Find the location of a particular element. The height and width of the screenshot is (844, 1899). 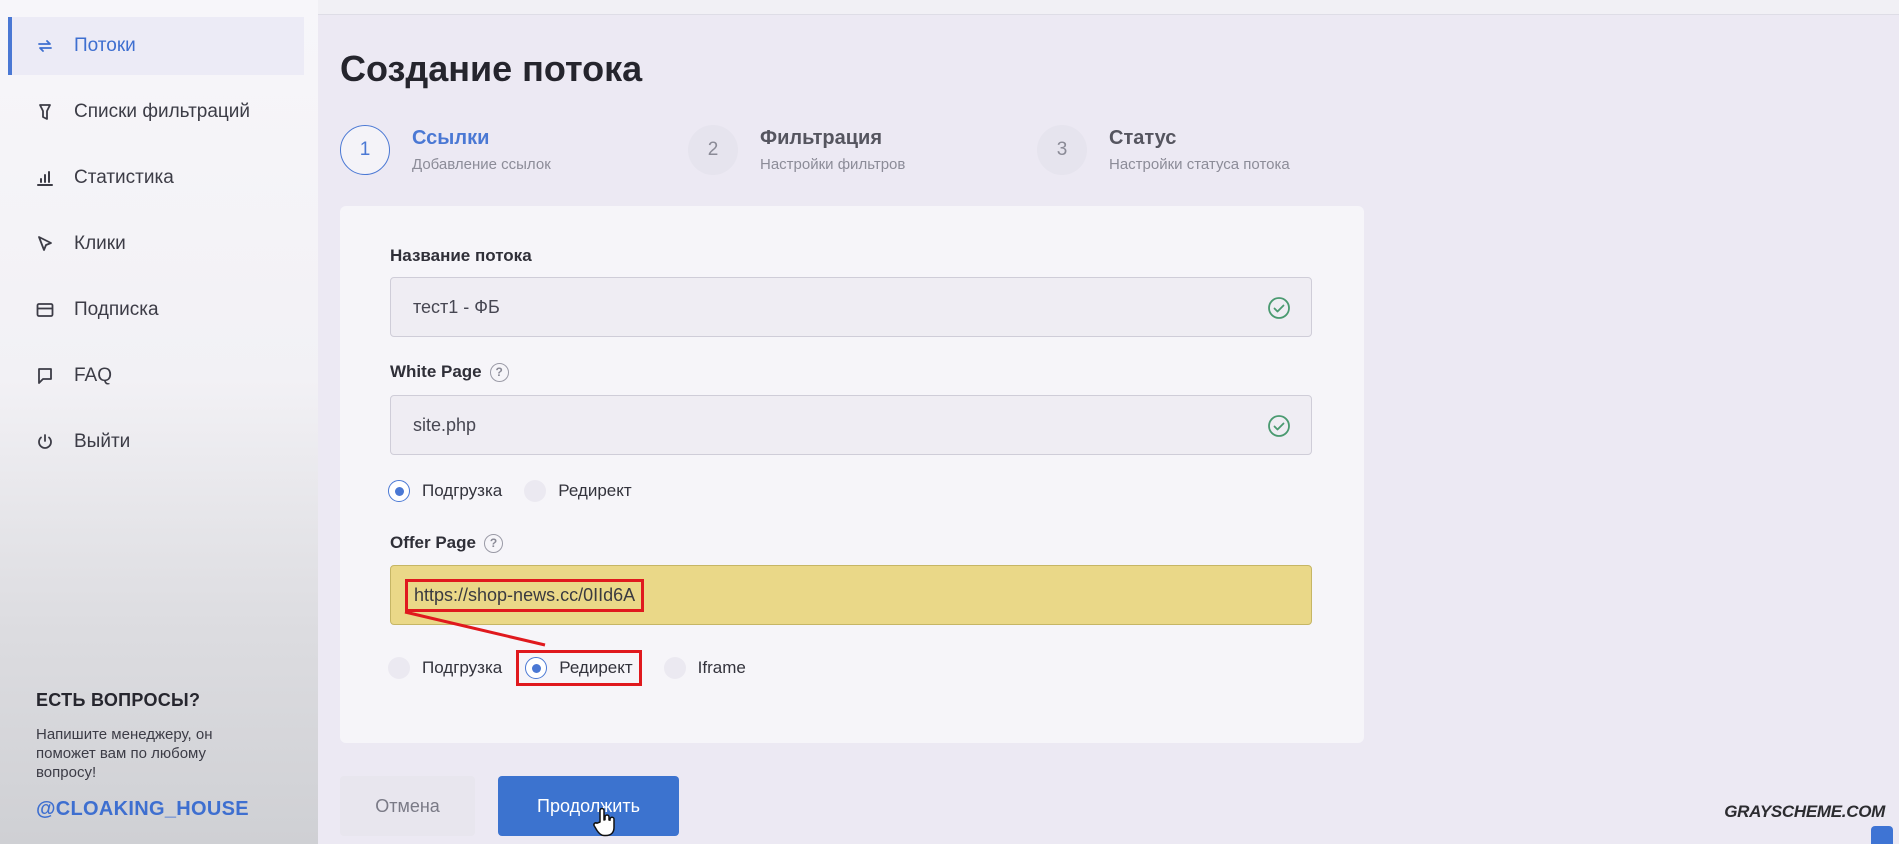

step-number: 3 is located at coordinates (1062, 150).